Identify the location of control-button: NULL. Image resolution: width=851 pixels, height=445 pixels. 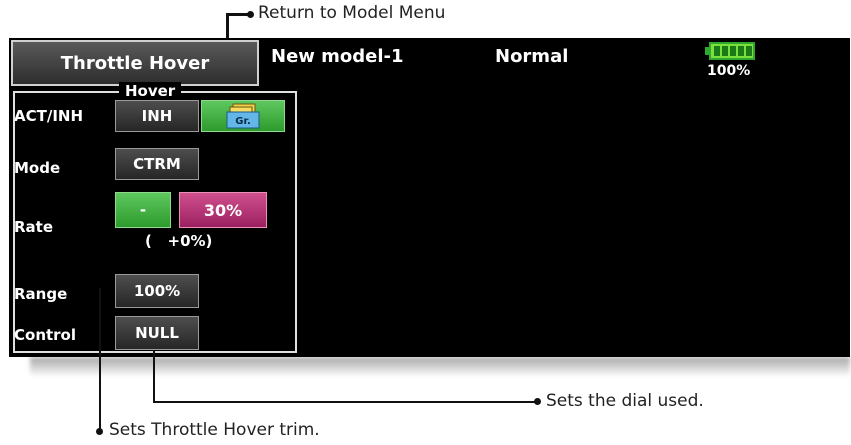
(157, 333).